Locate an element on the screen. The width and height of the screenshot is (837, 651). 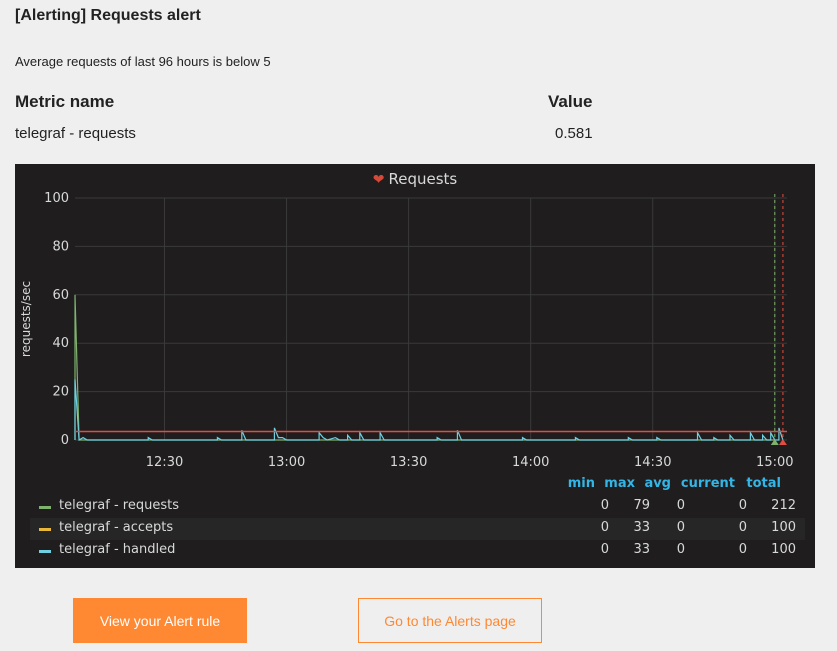
view-alert-rule-button: View your Alert rule is located at coordinates (160, 620).